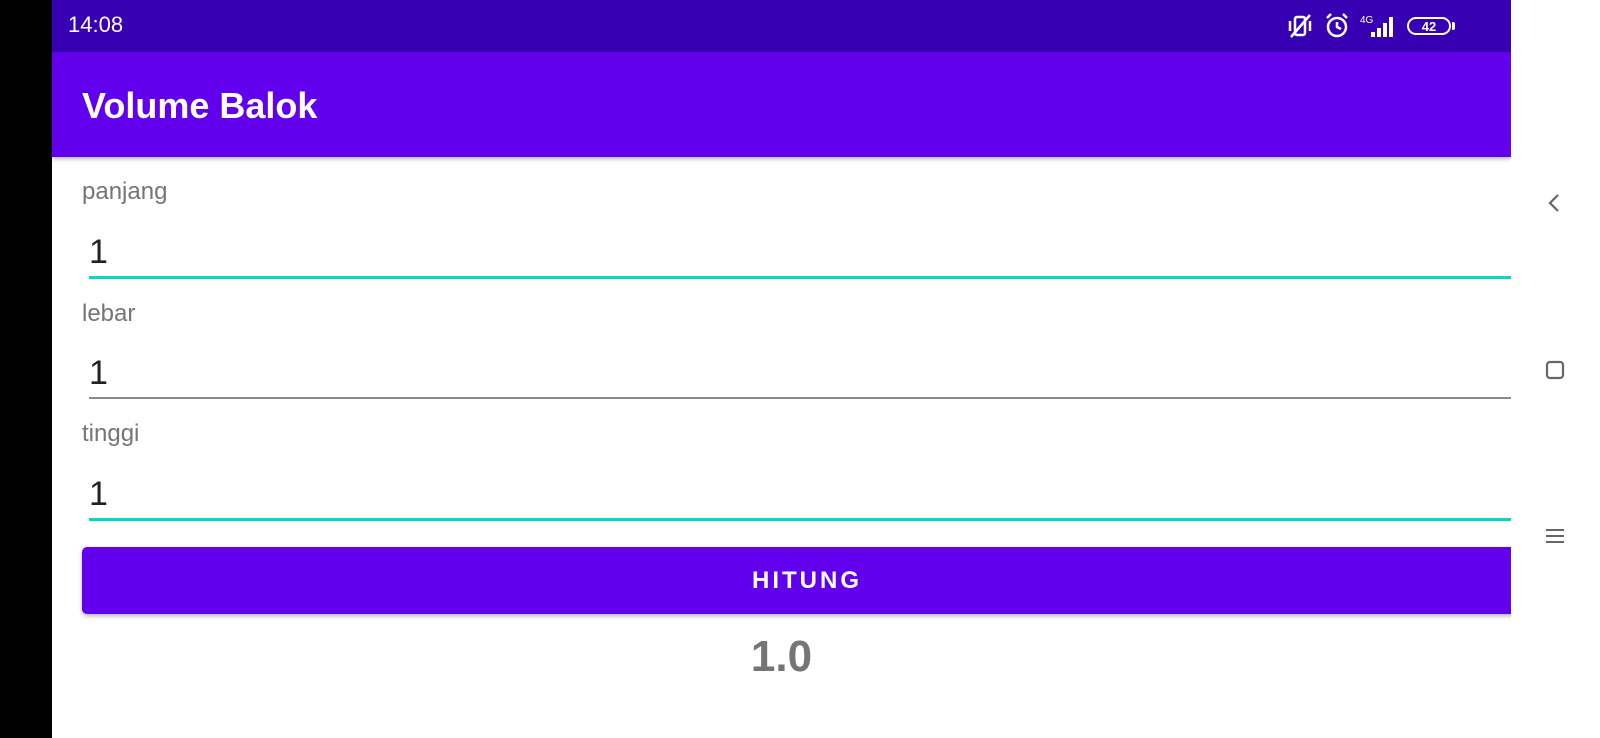 This screenshot has height=738, width=1600. Describe the element at coordinates (1555, 536) in the screenshot. I see `recents-icon` at that location.